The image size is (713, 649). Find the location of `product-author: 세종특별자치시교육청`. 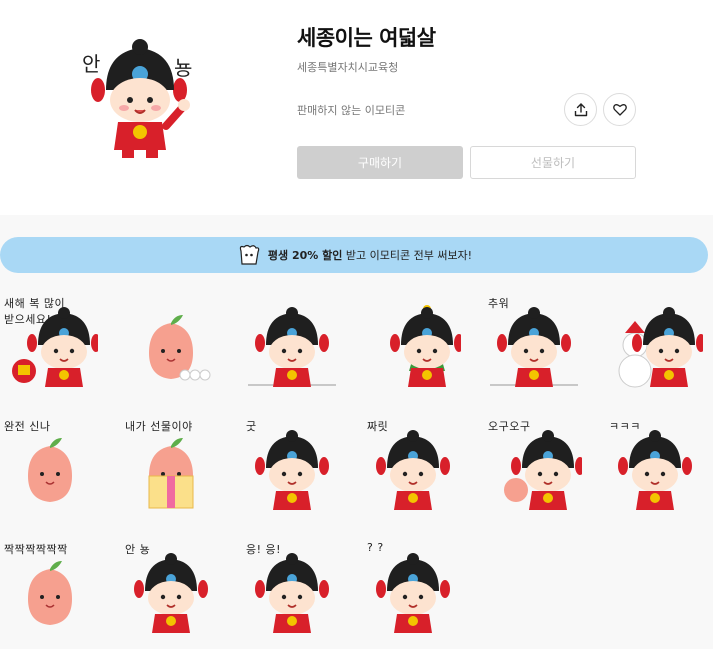

product-author: 세종특별자치시교육청 is located at coordinates (347, 67).